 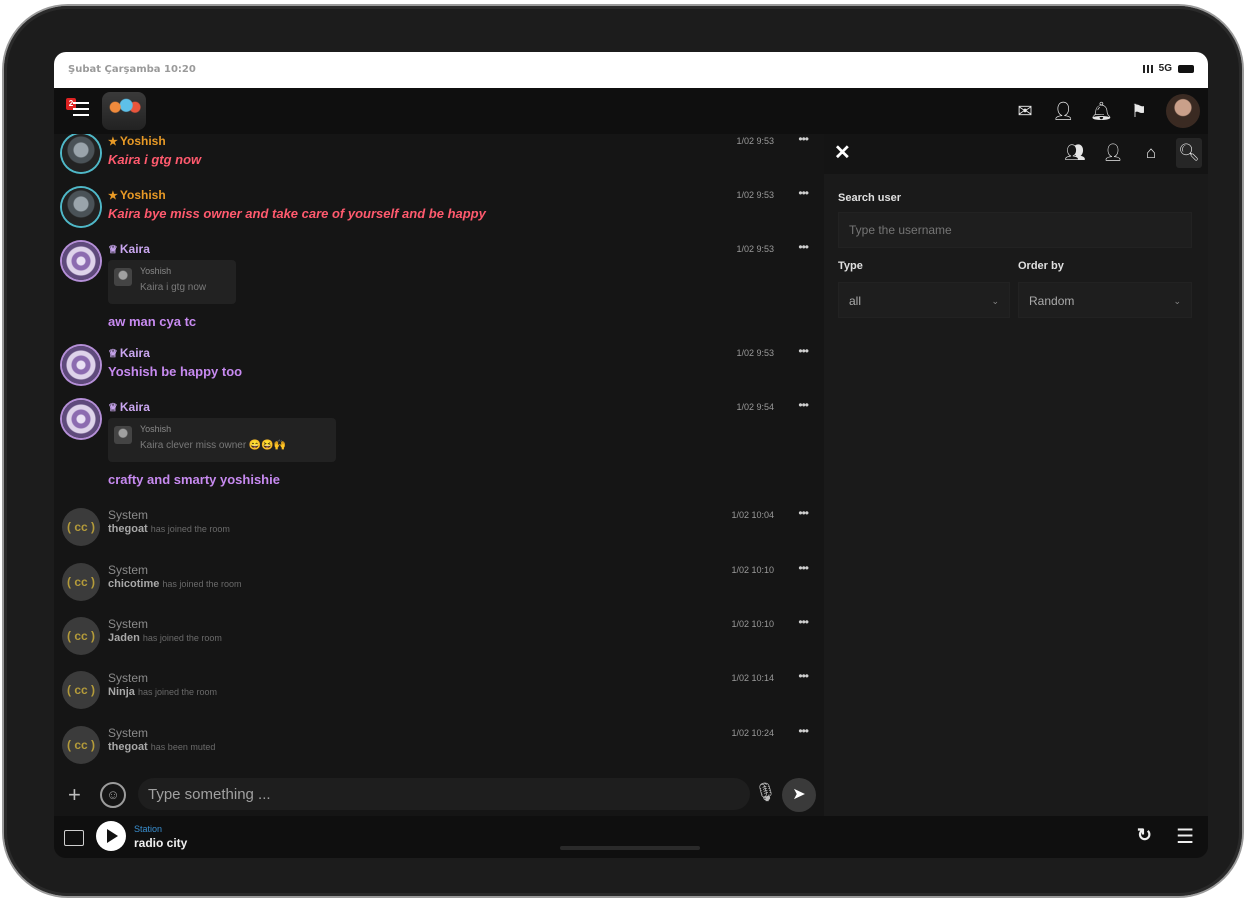 I want to click on flag-icon: ⚑, so click(x=1139, y=111).